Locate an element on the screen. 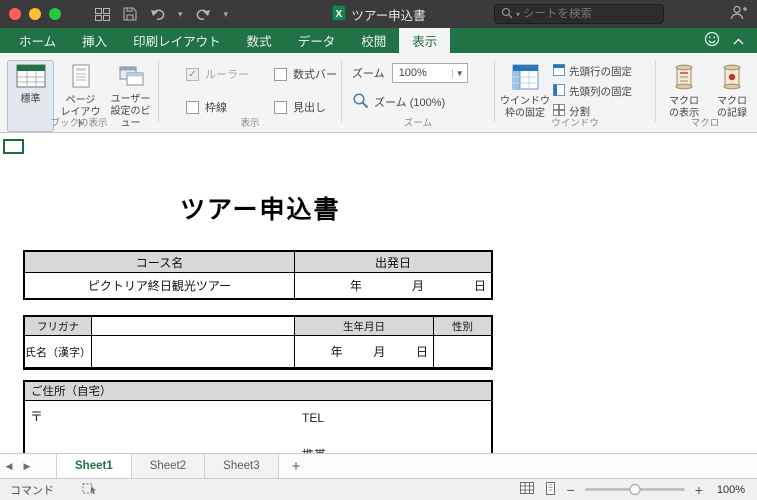 The width and height of the screenshot is (757, 500). add-sheet-button: + is located at coordinates (296, 466).